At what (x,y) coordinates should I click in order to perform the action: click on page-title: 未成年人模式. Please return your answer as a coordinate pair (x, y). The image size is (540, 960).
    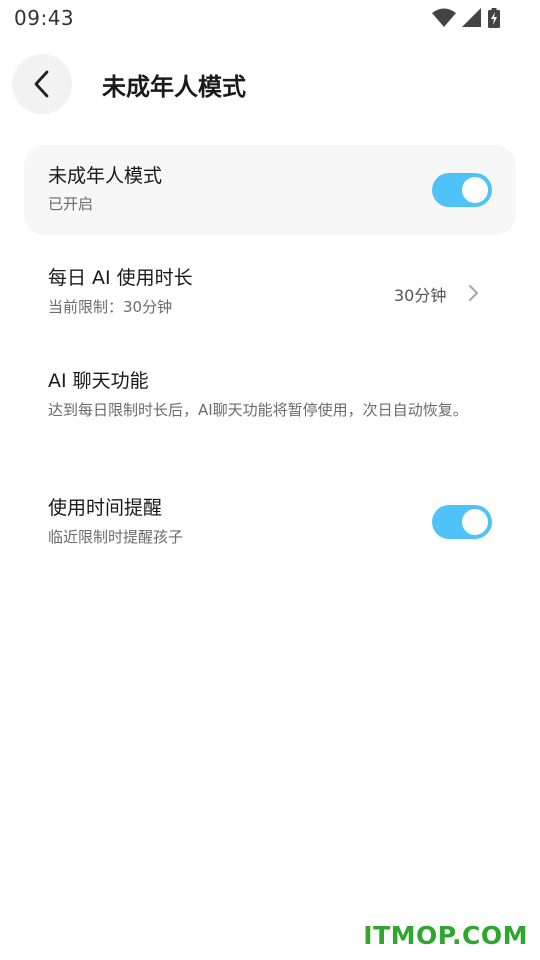
    Looking at the image, I should click on (174, 87).